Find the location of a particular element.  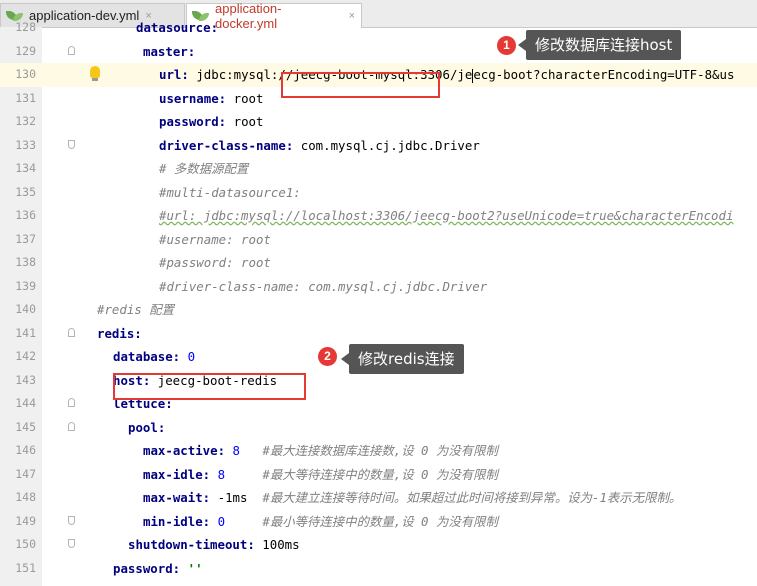

code-line: 151 password: '' is located at coordinates (378, 569).